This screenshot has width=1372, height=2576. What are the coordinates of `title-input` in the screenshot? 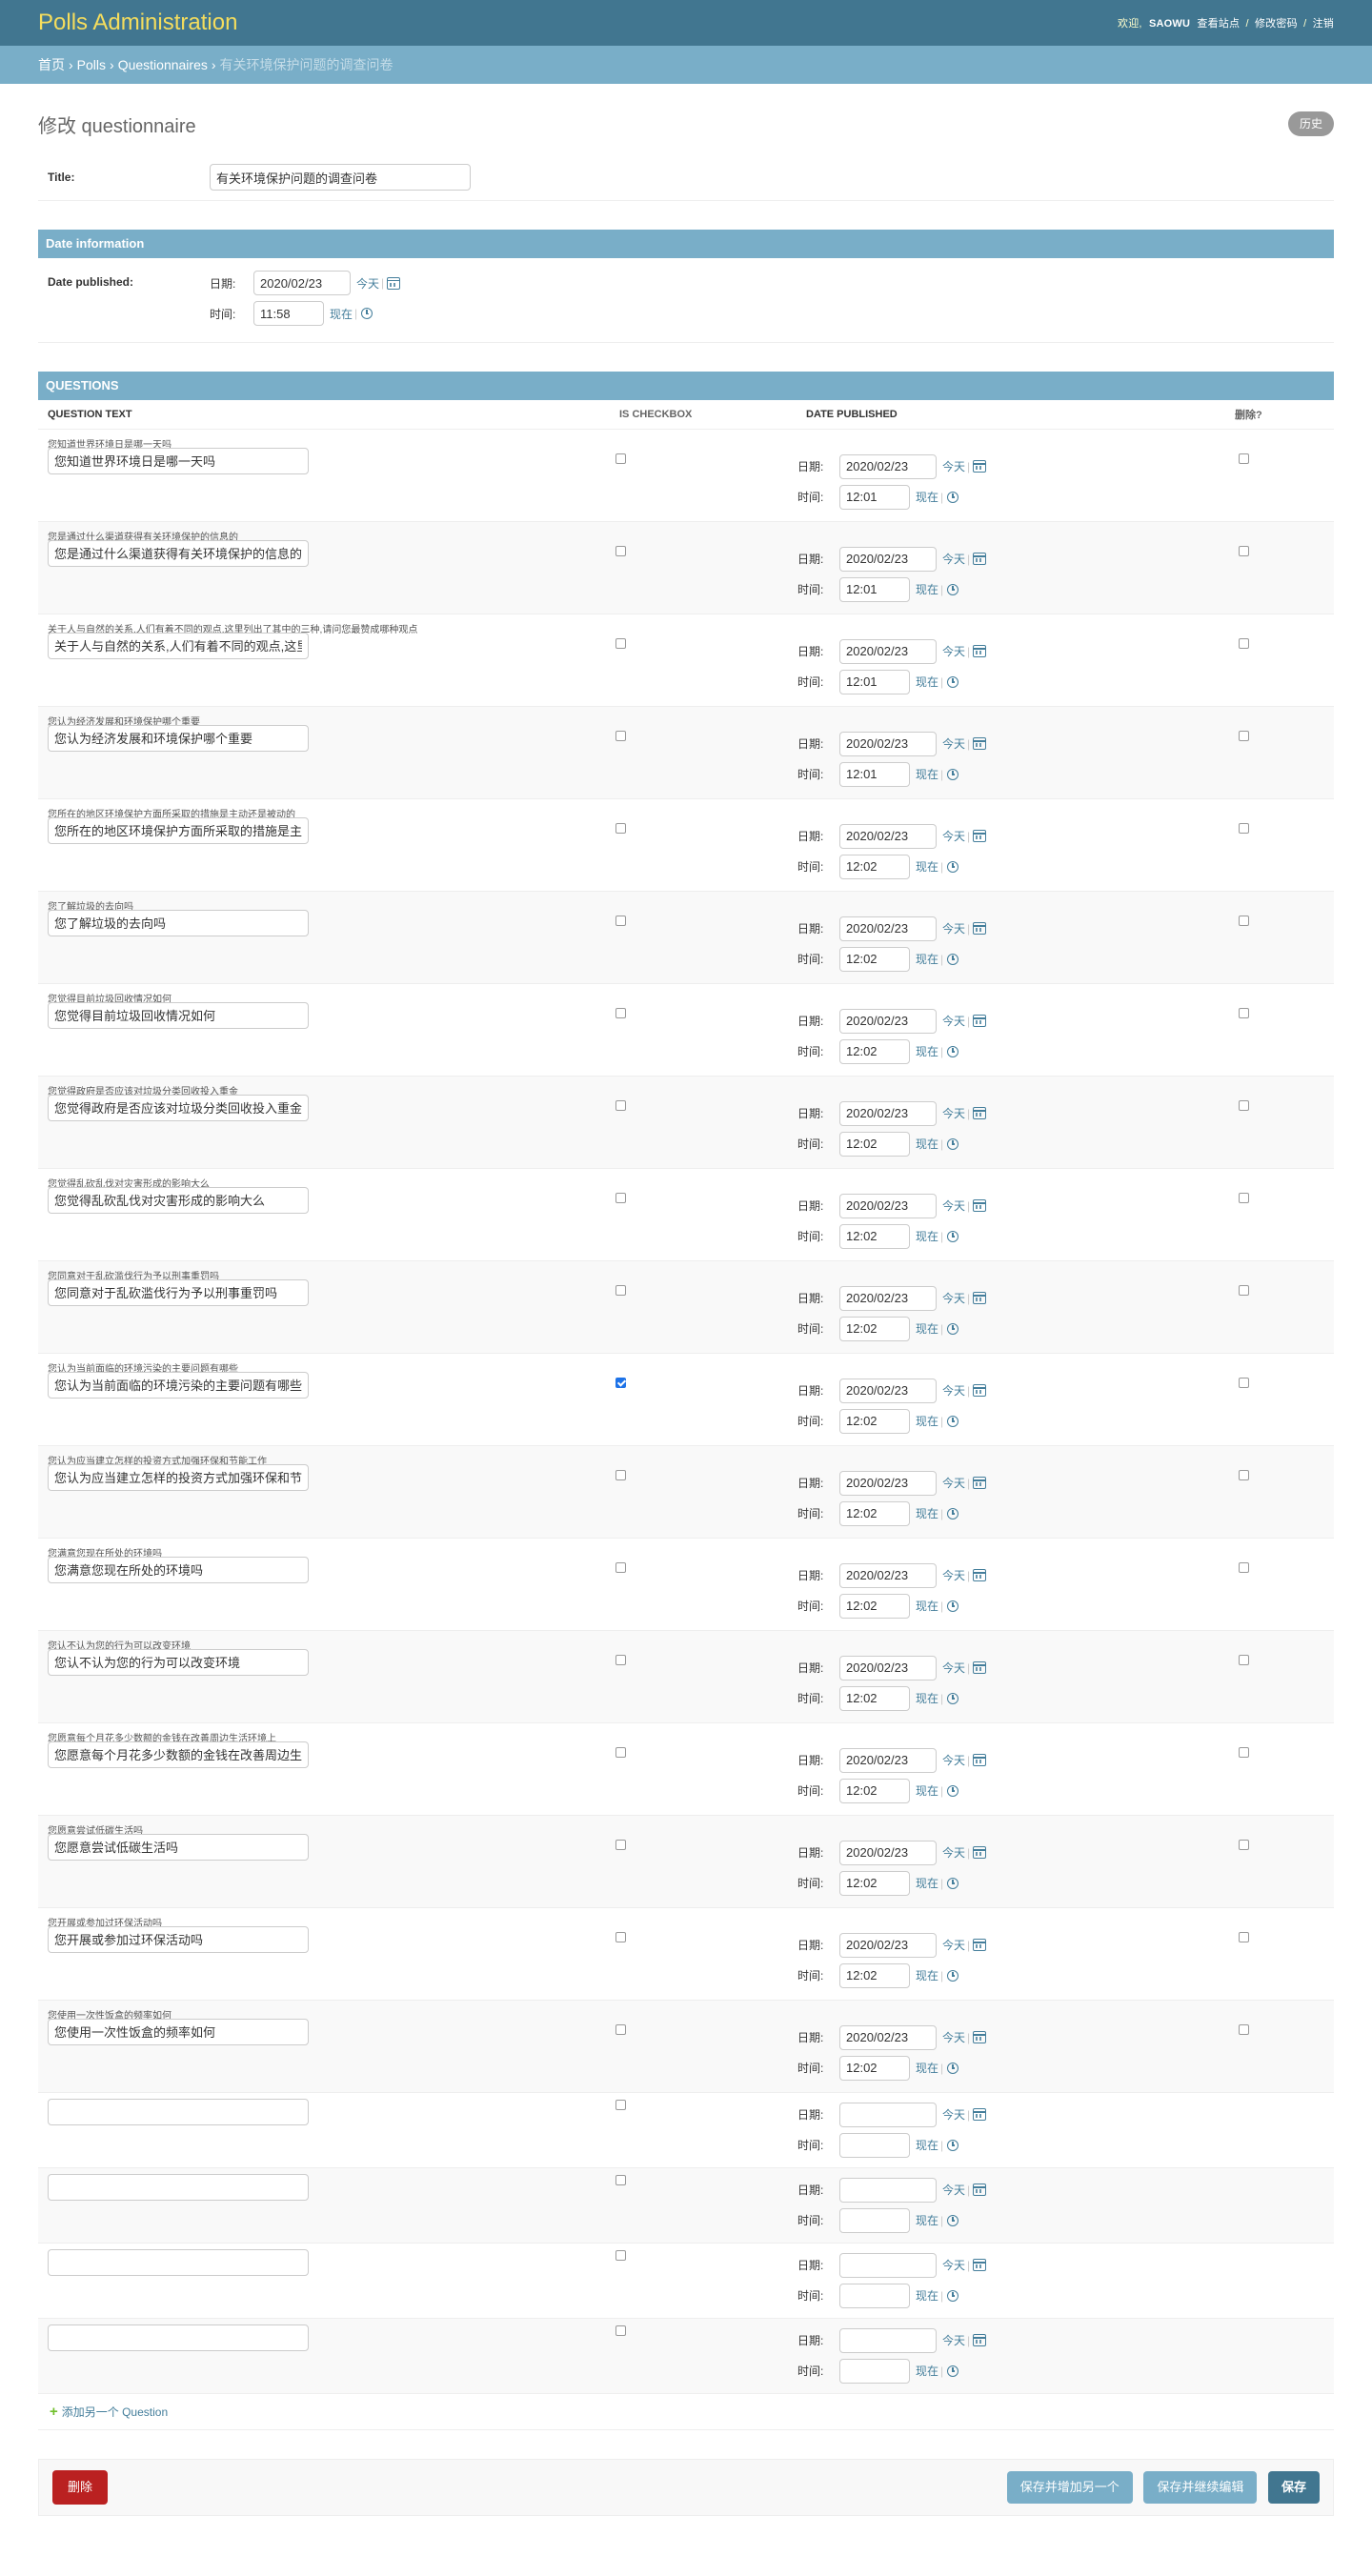 It's located at (340, 178).